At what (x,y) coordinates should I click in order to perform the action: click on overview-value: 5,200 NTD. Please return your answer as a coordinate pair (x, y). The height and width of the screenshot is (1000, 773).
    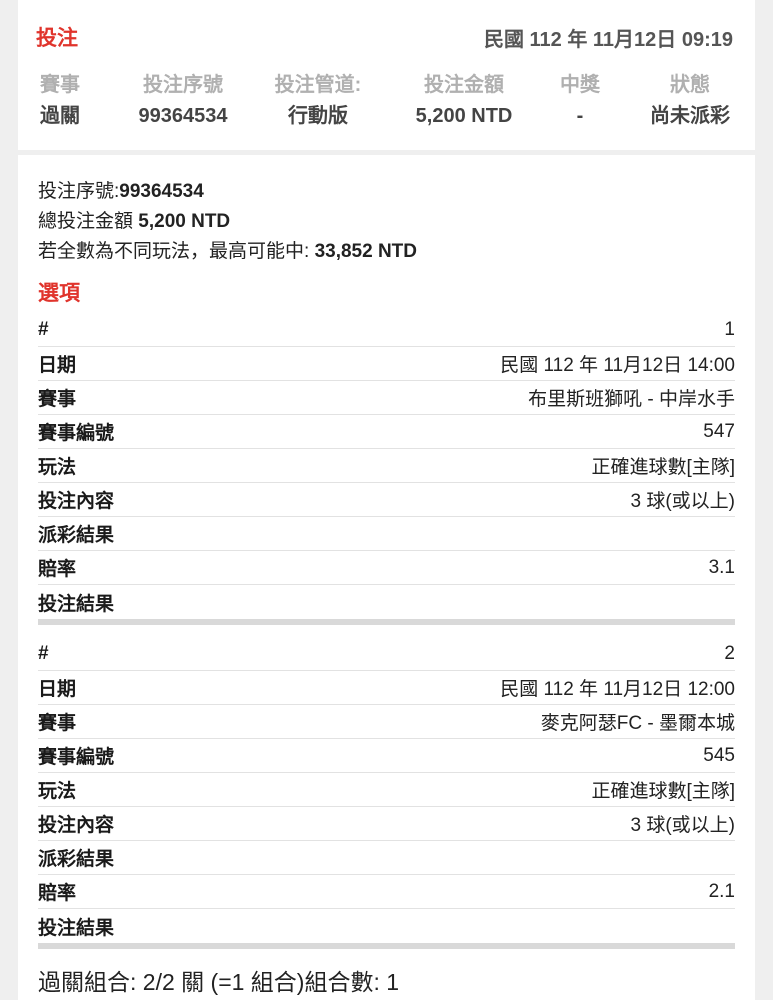
    Looking at the image, I should click on (464, 116).